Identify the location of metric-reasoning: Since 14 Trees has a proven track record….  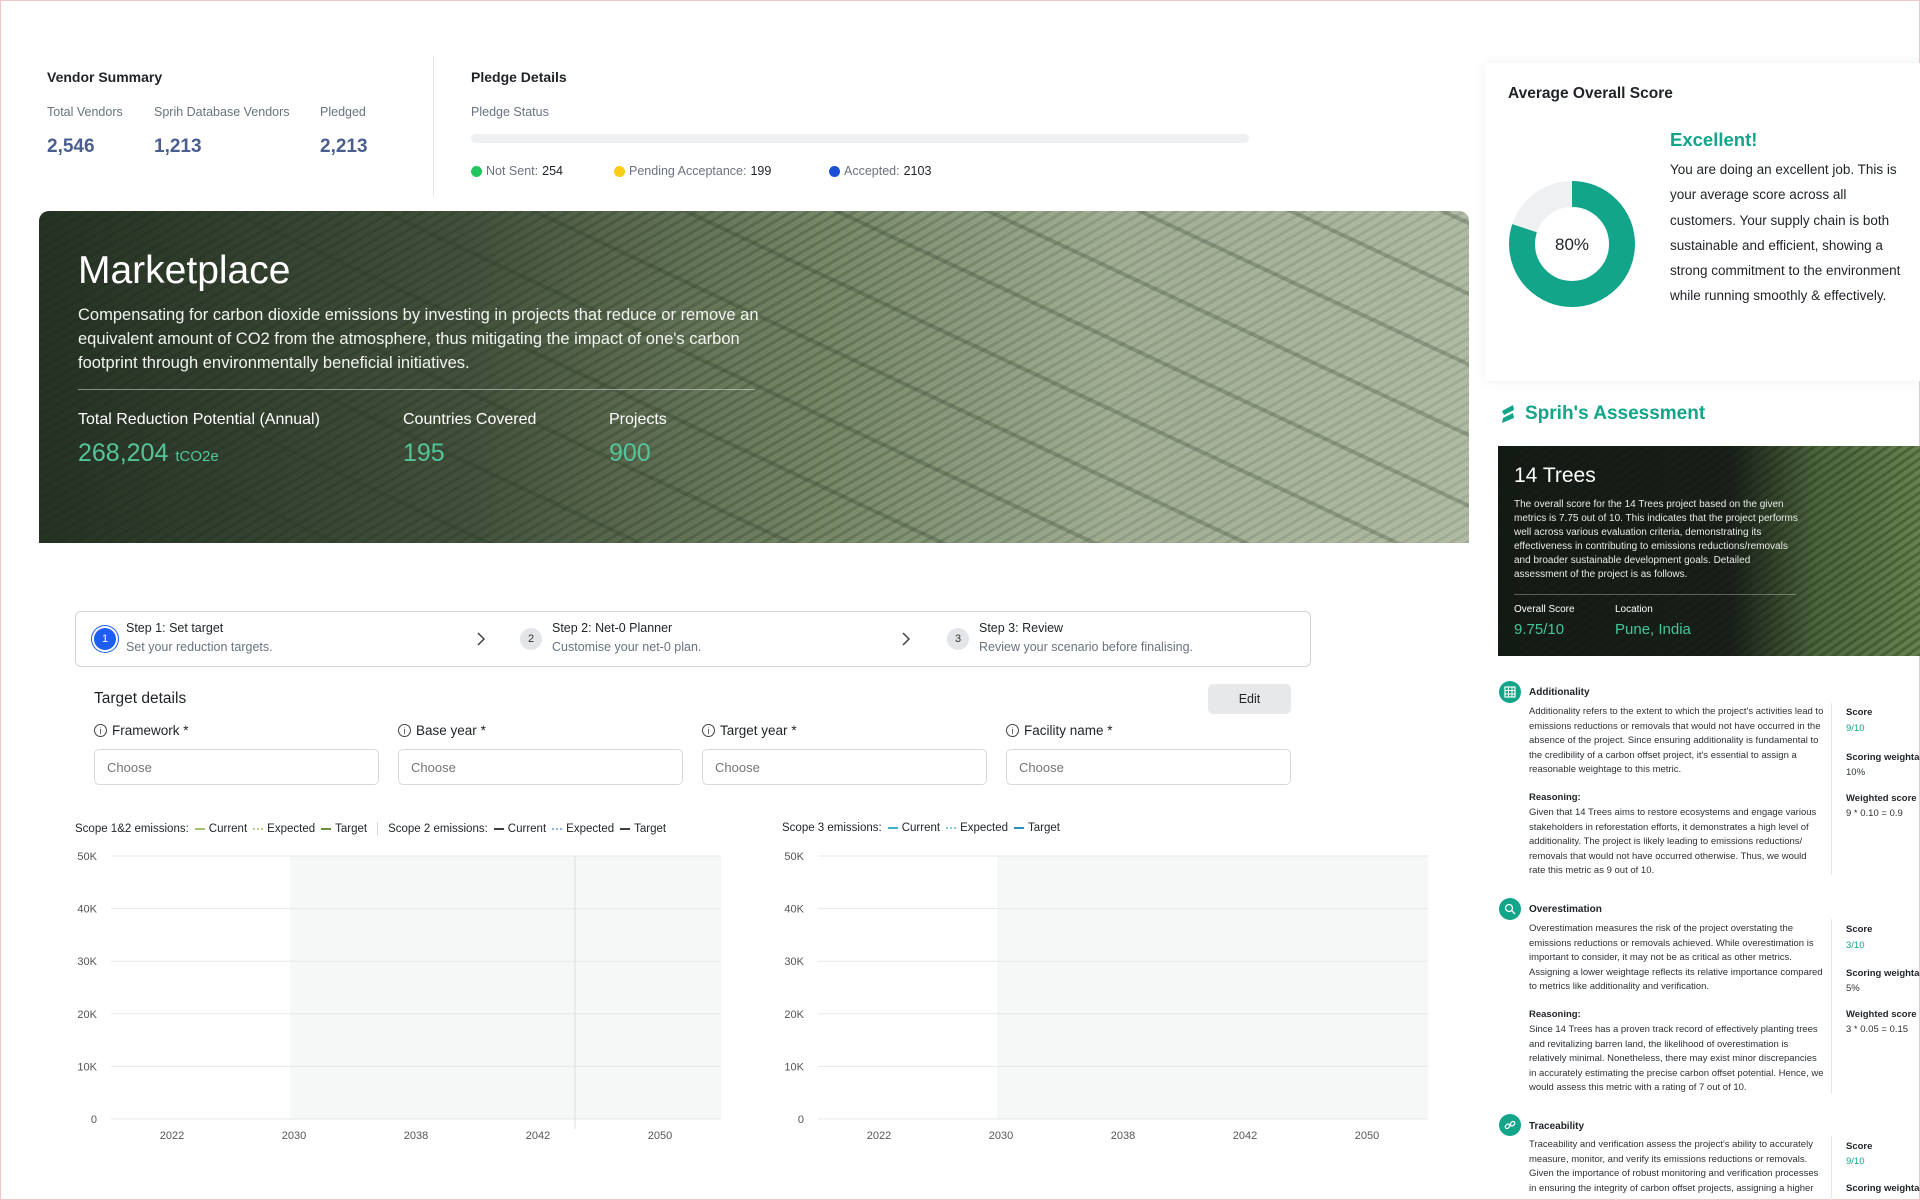
(1676, 1059).